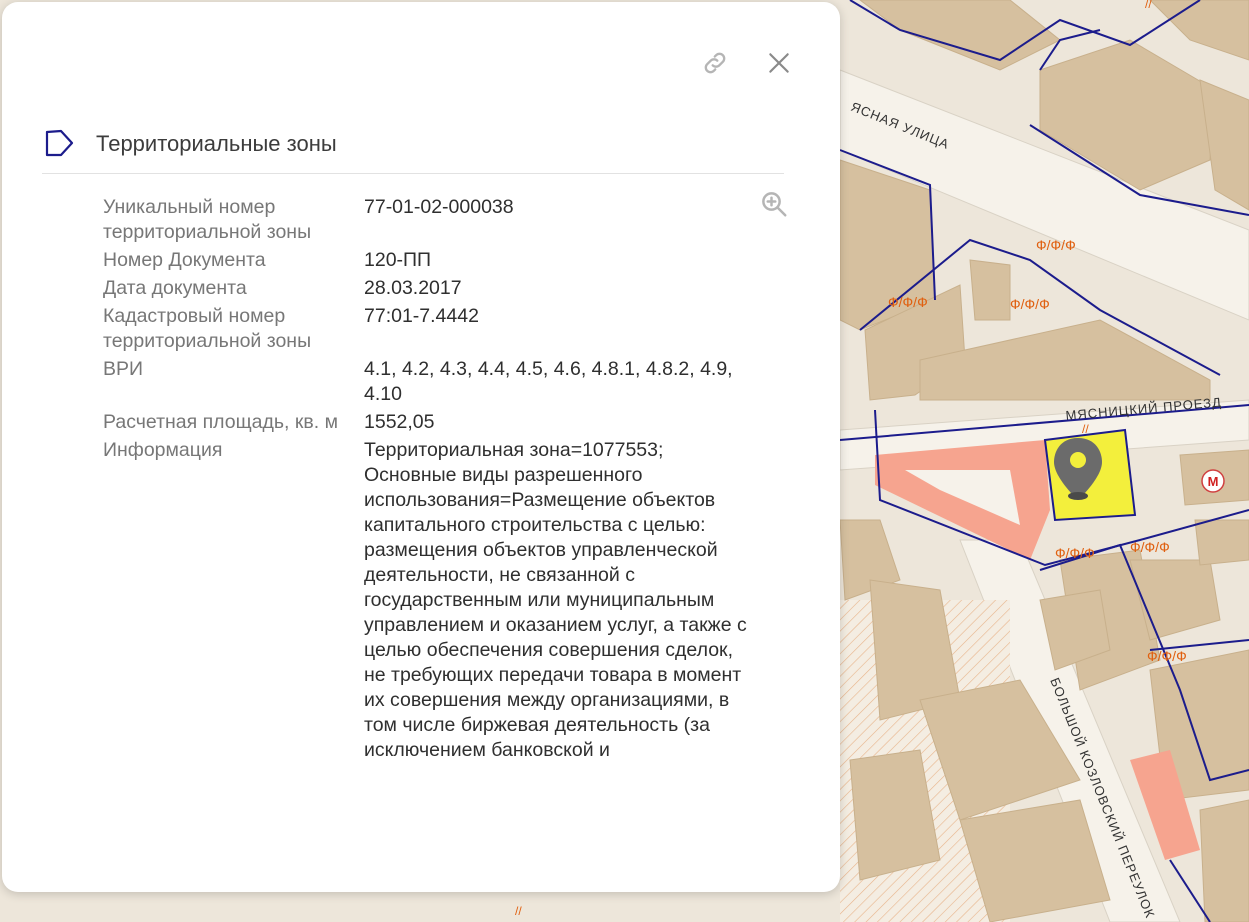  Describe the element at coordinates (747, 63) in the screenshot. I see `panel-actions` at that location.